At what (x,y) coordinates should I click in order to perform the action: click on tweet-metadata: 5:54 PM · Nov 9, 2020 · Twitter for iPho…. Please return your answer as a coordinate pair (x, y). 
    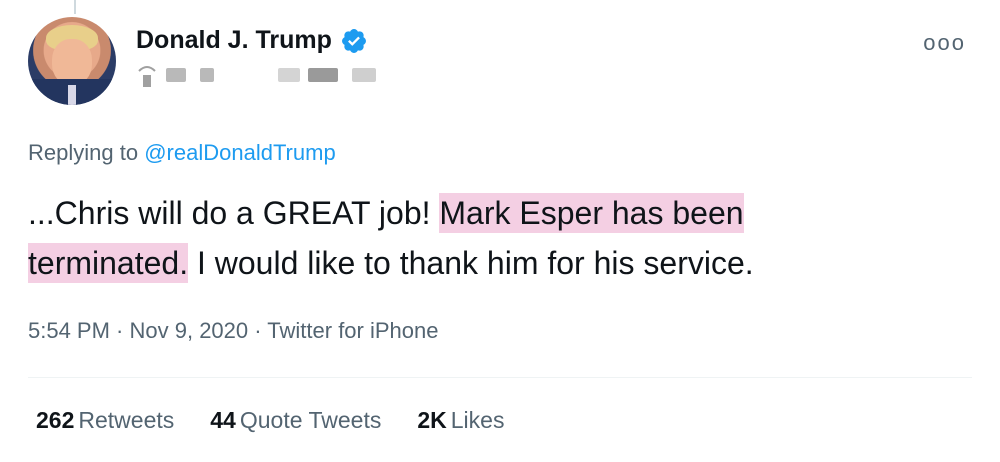
    Looking at the image, I should click on (233, 331).